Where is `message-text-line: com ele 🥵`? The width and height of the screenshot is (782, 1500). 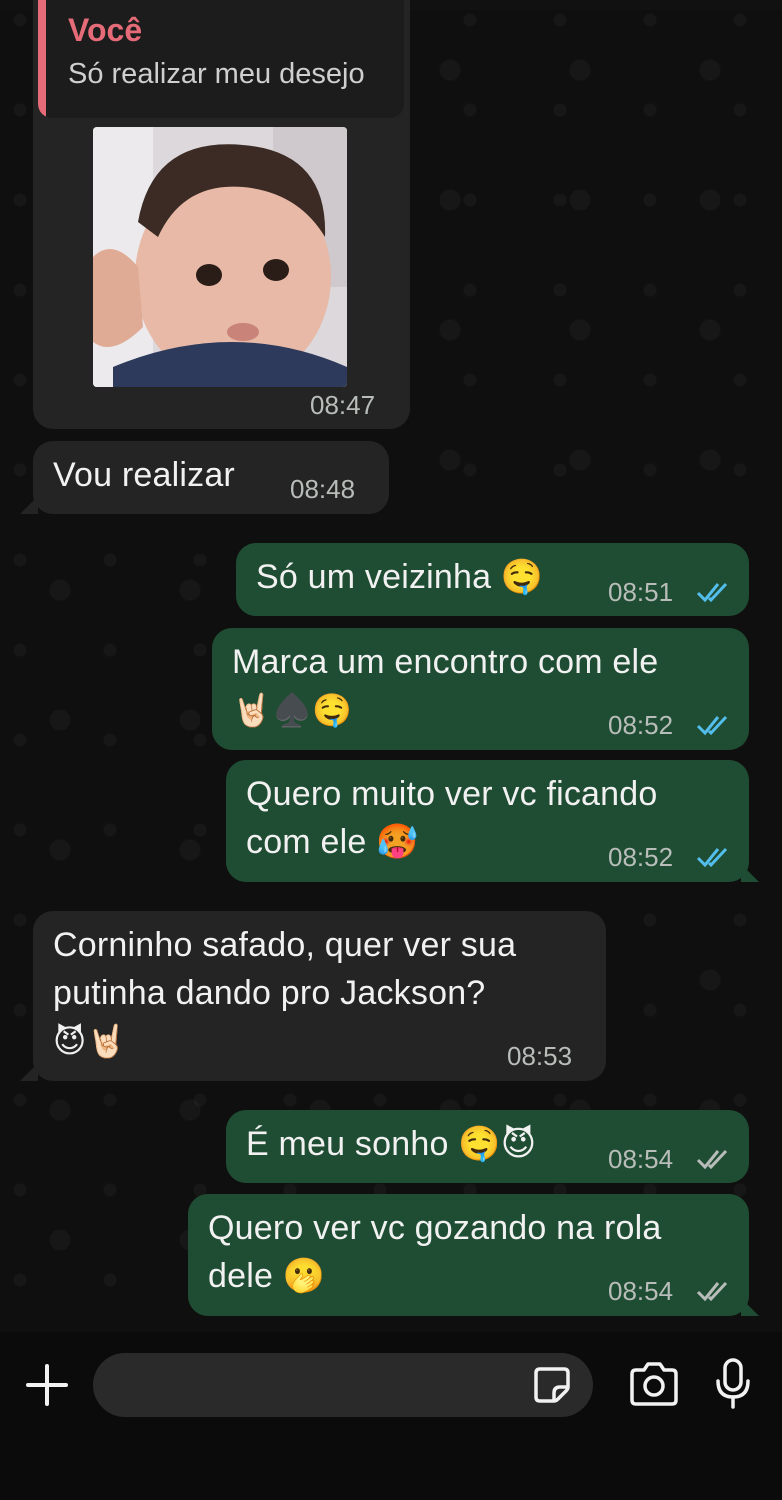
message-text-line: com ele 🥵 is located at coordinates (332, 842).